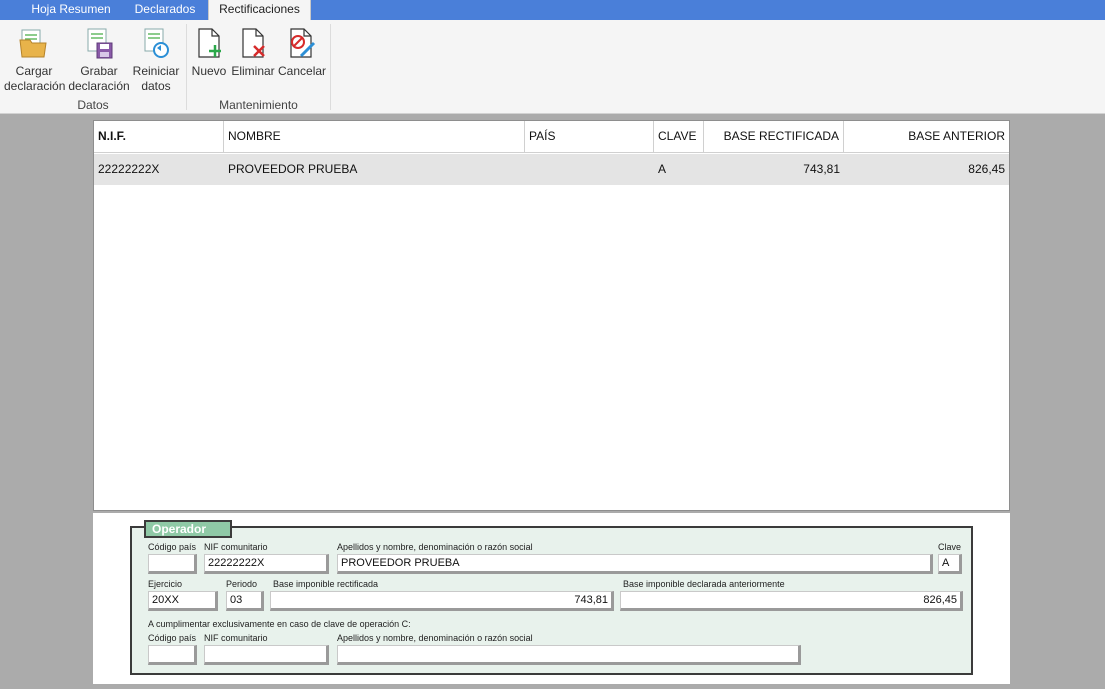 The image size is (1105, 689). Describe the element at coordinates (100, 43) in the screenshot. I see `disk-save-icon` at that location.